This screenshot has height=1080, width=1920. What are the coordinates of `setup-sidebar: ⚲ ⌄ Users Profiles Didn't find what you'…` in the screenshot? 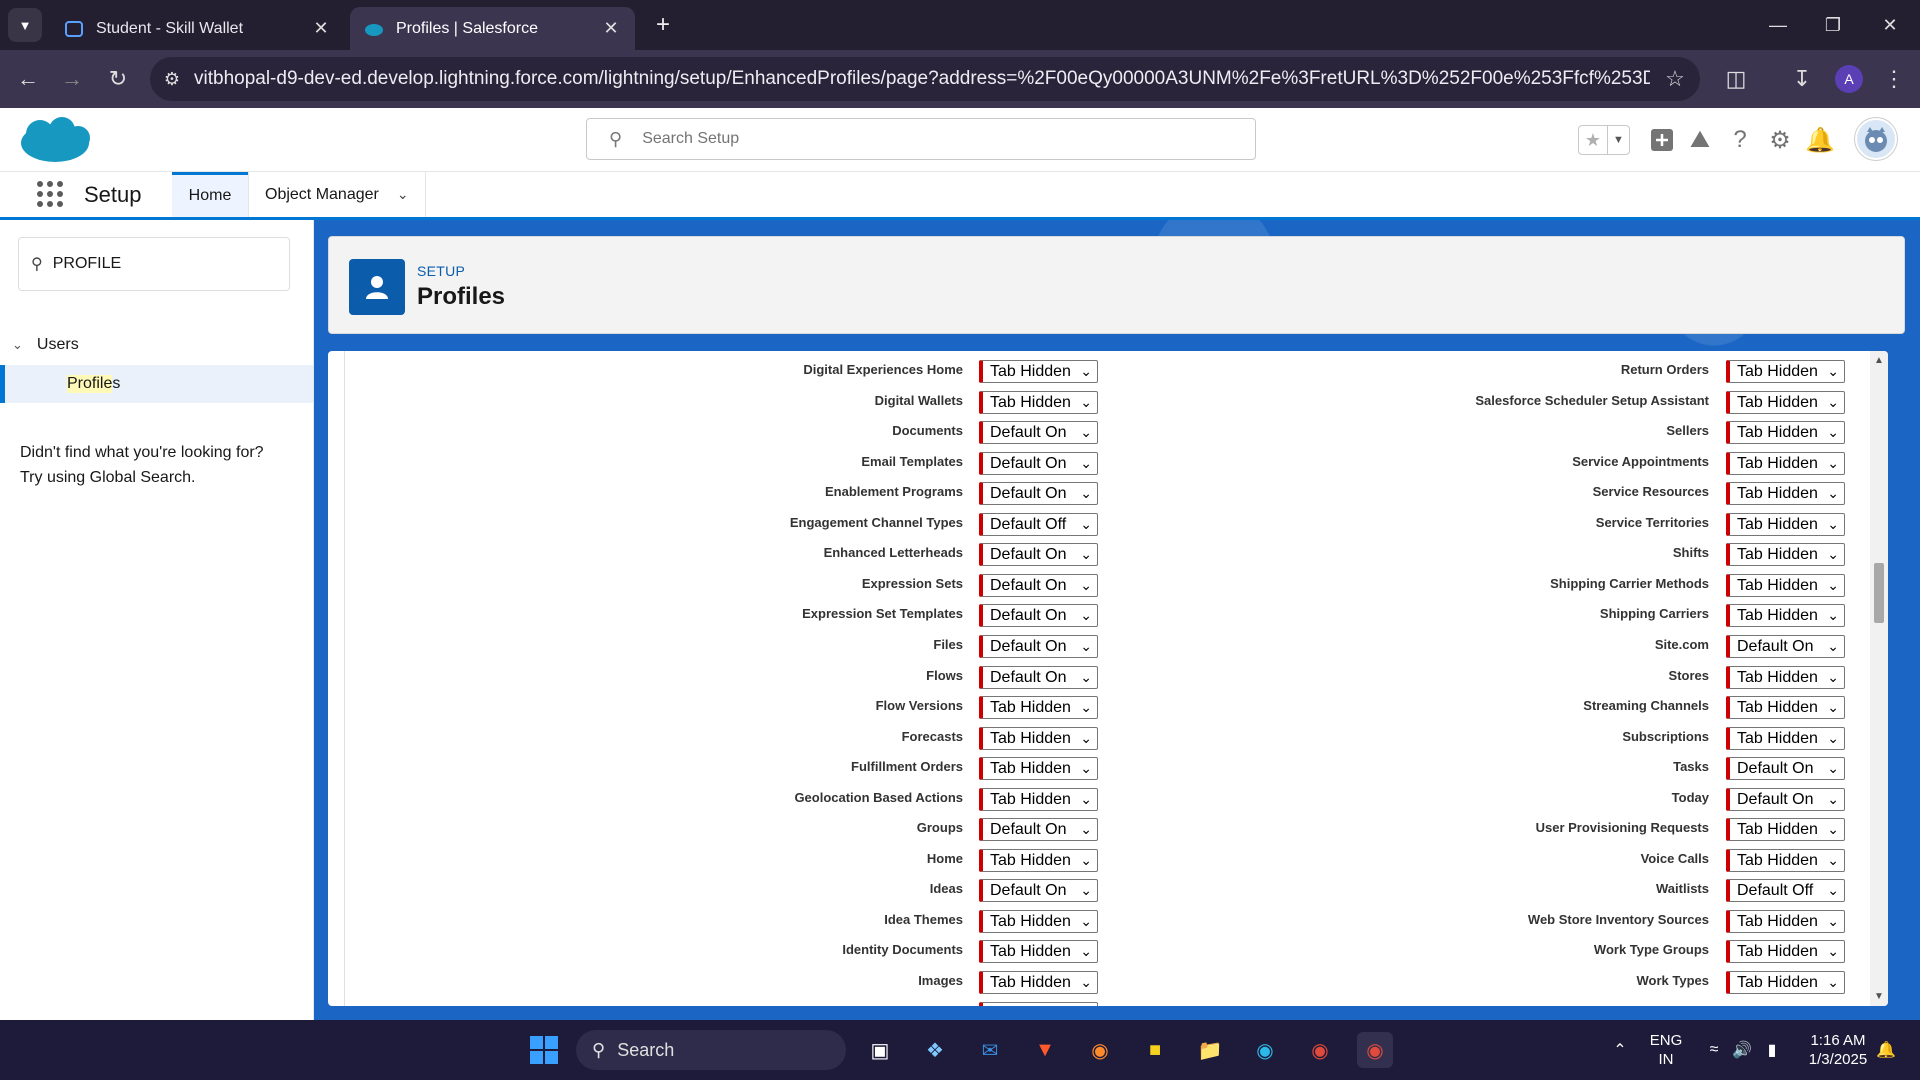 It's located at (157, 620).